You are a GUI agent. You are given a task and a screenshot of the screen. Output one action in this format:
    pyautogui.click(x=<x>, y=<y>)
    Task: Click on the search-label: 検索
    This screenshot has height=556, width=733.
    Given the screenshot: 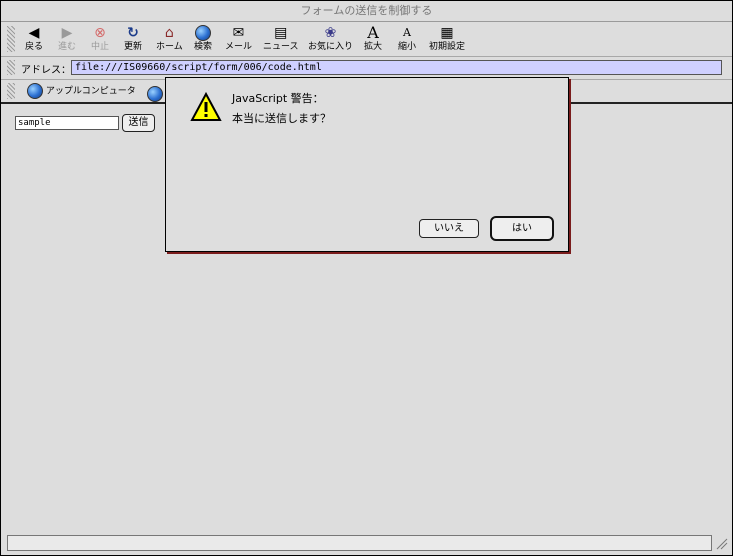 What is the action you would take?
    pyautogui.click(x=203, y=47)
    